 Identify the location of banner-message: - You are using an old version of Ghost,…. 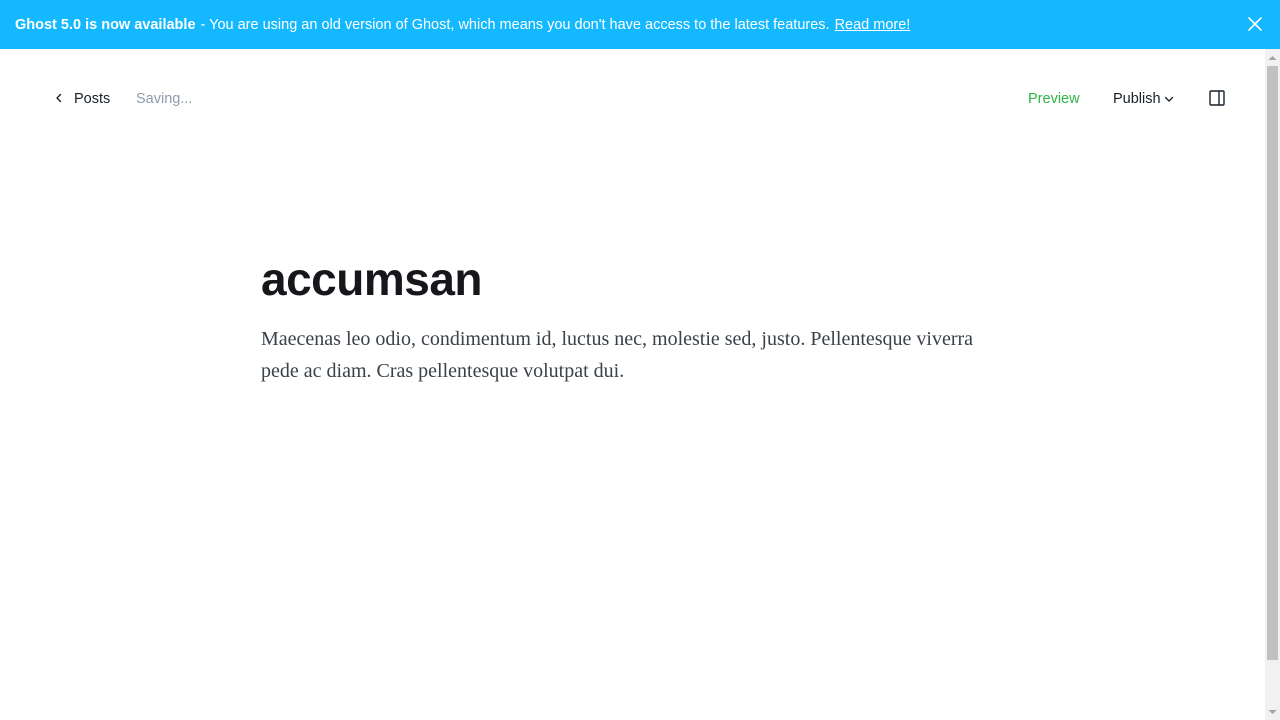
(515, 24).